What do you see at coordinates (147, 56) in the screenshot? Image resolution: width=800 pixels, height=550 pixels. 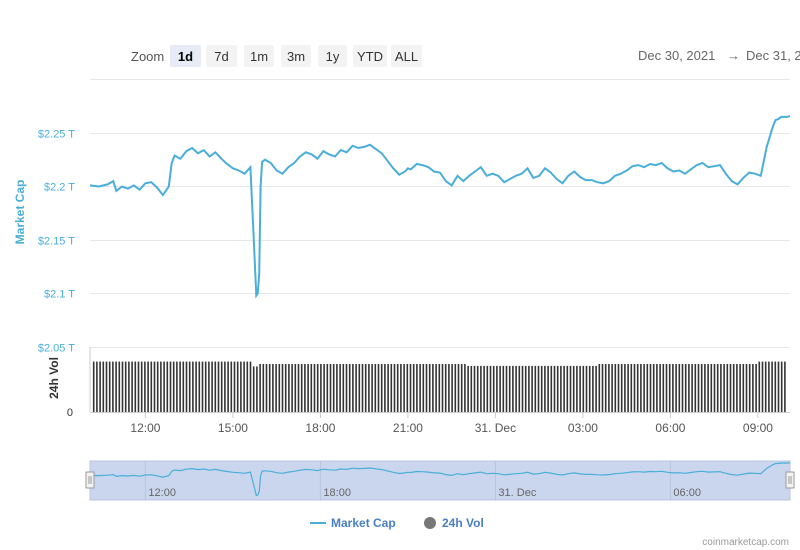 I see `zoom-label: Zoom` at bounding box center [147, 56].